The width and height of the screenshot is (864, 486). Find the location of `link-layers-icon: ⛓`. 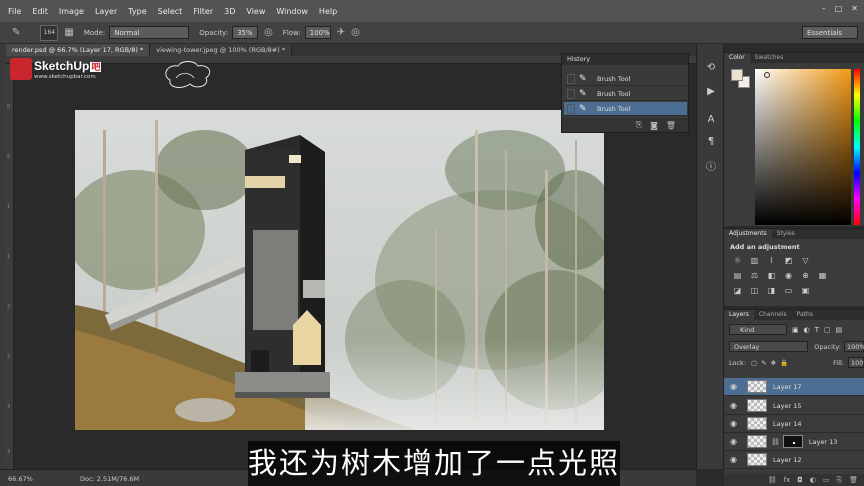

link-layers-icon: ⛓ is located at coordinates (772, 480).